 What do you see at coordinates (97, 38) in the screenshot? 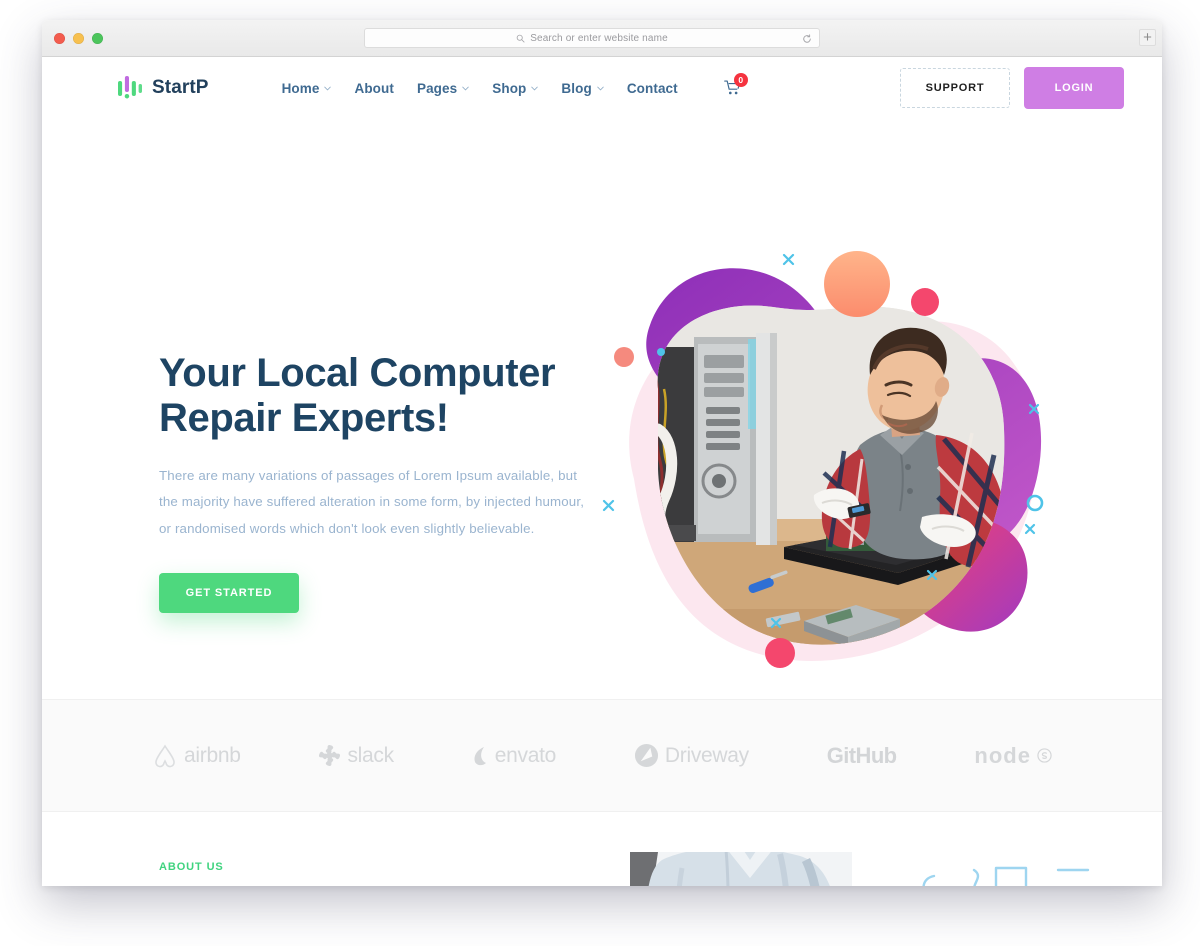
I see `maximize-window-button` at bounding box center [97, 38].